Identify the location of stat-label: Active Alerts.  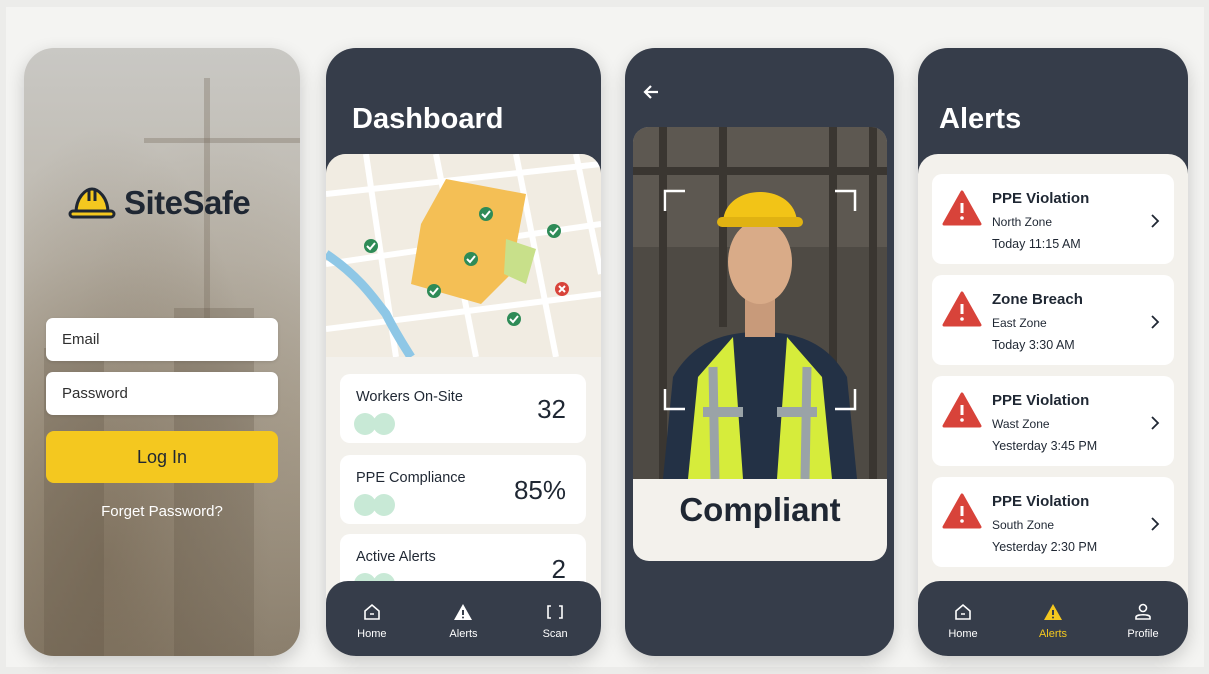
(396, 557).